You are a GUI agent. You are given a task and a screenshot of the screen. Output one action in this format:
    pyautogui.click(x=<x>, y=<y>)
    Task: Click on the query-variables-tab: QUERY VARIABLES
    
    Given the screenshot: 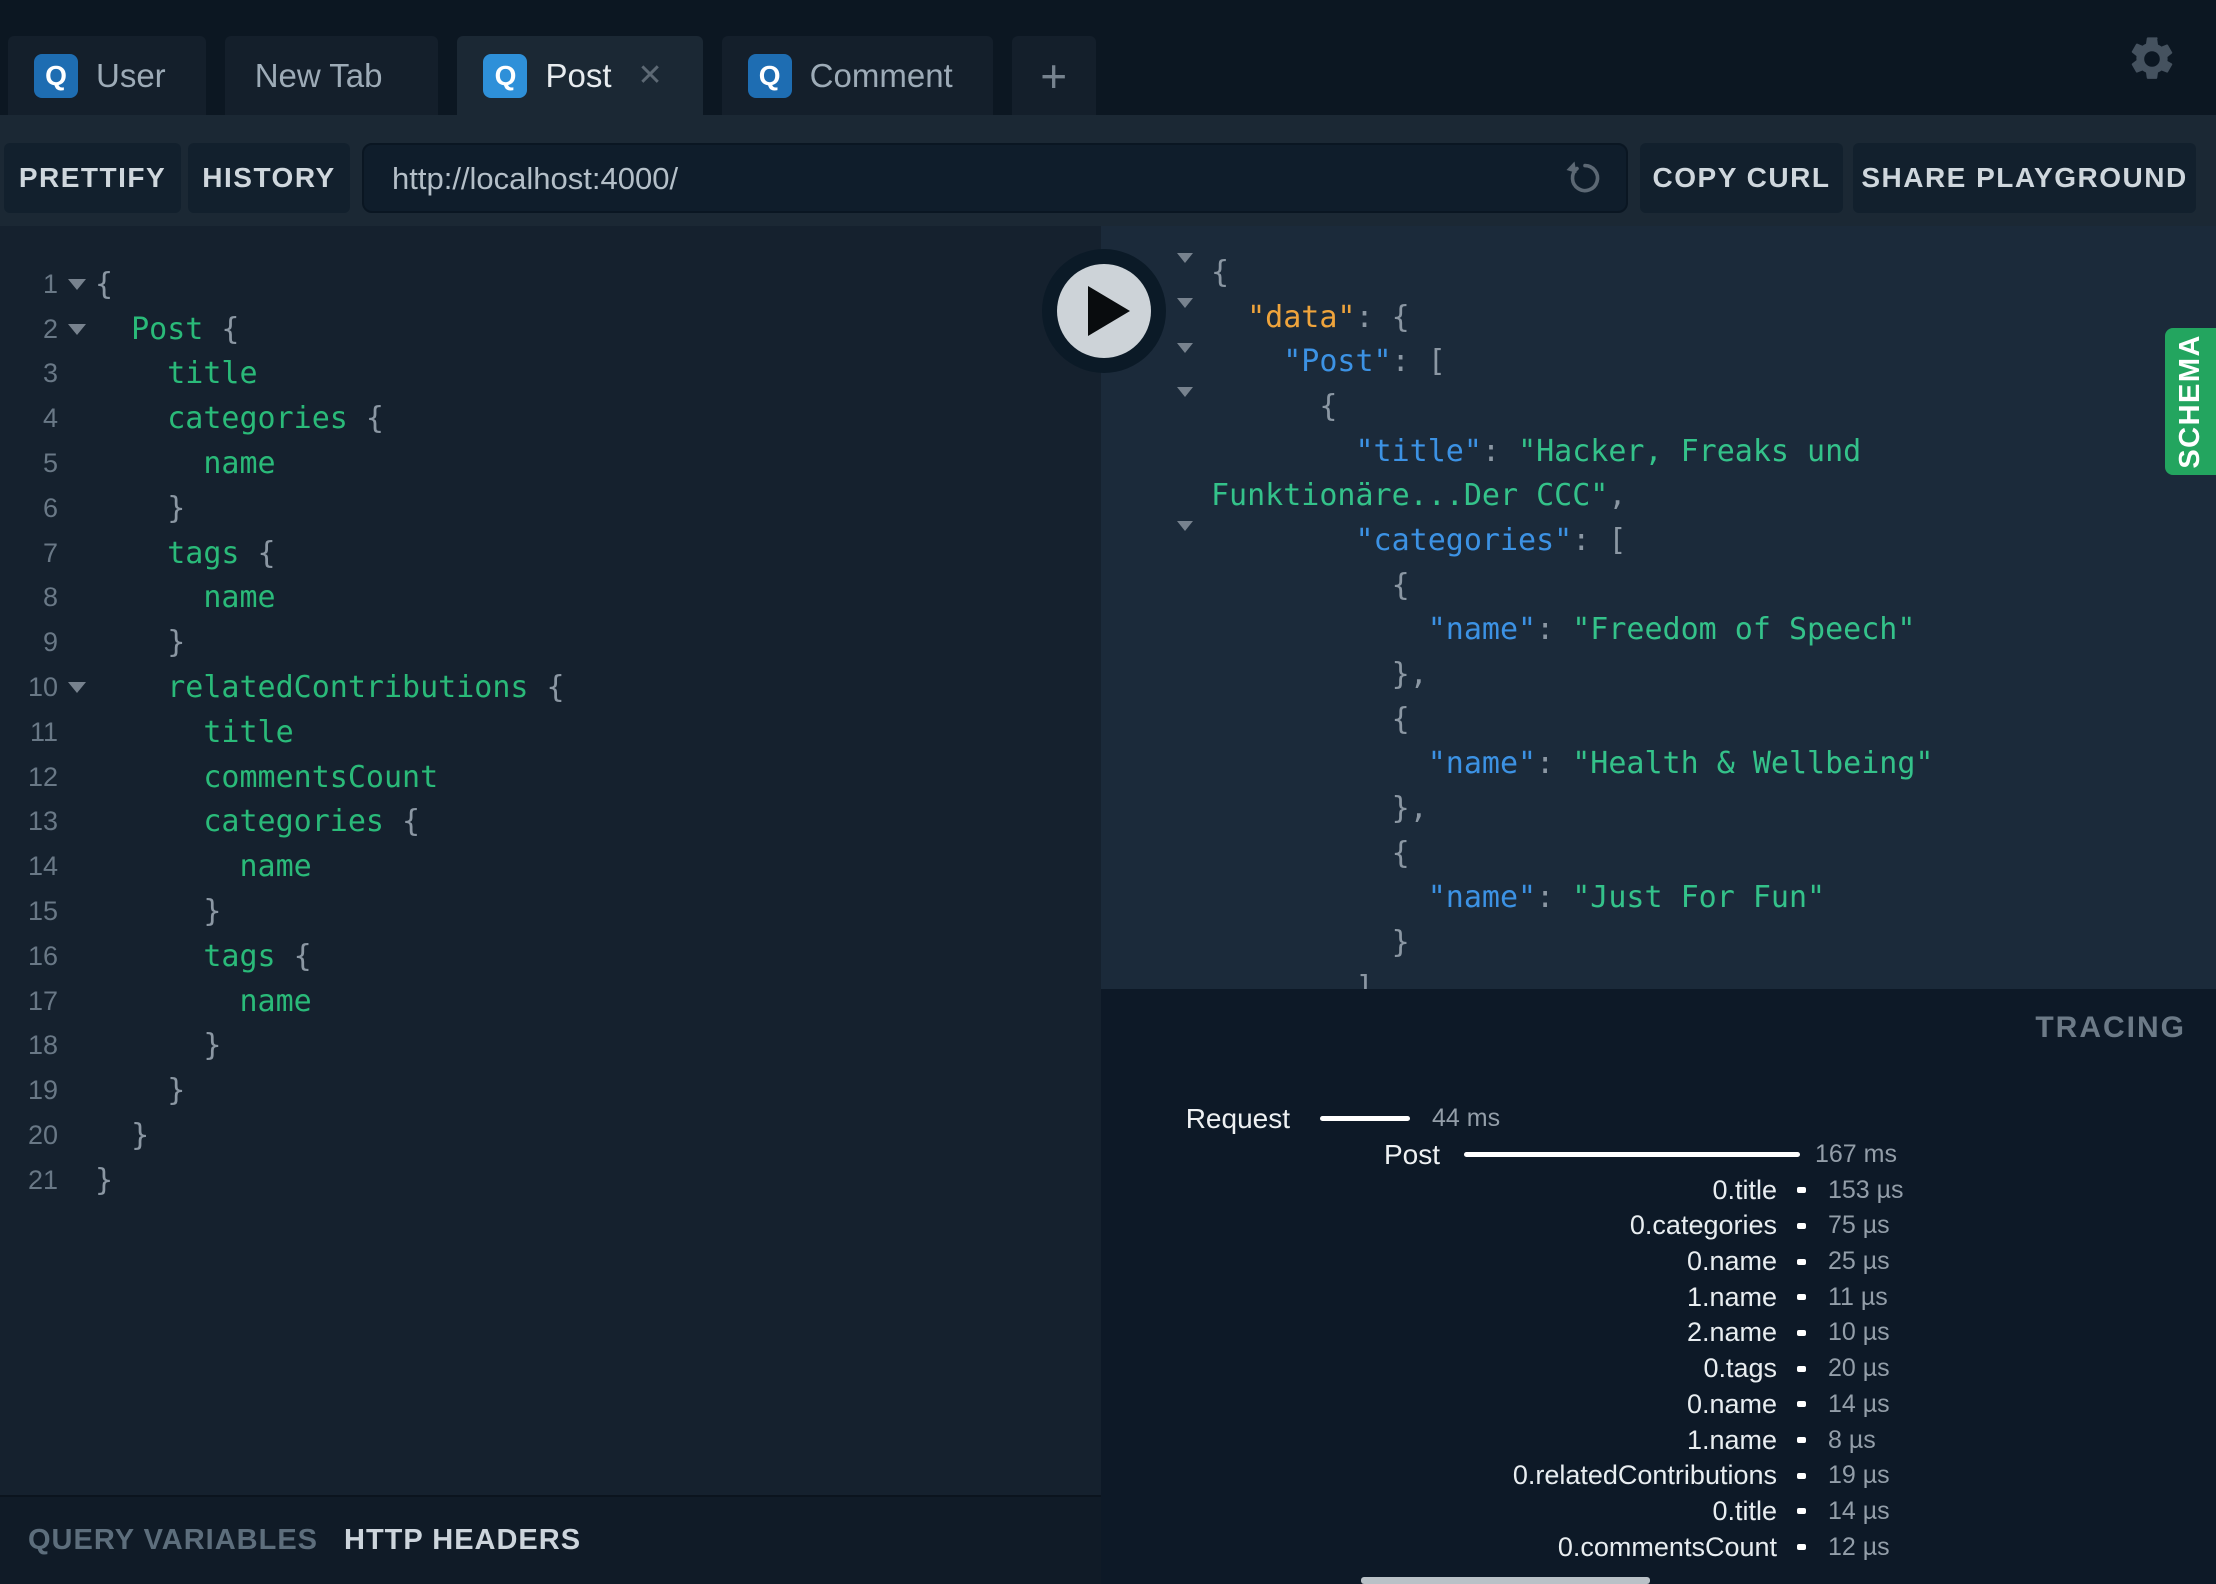 What is the action you would take?
    pyautogui.click(x=173, y=1540)
    